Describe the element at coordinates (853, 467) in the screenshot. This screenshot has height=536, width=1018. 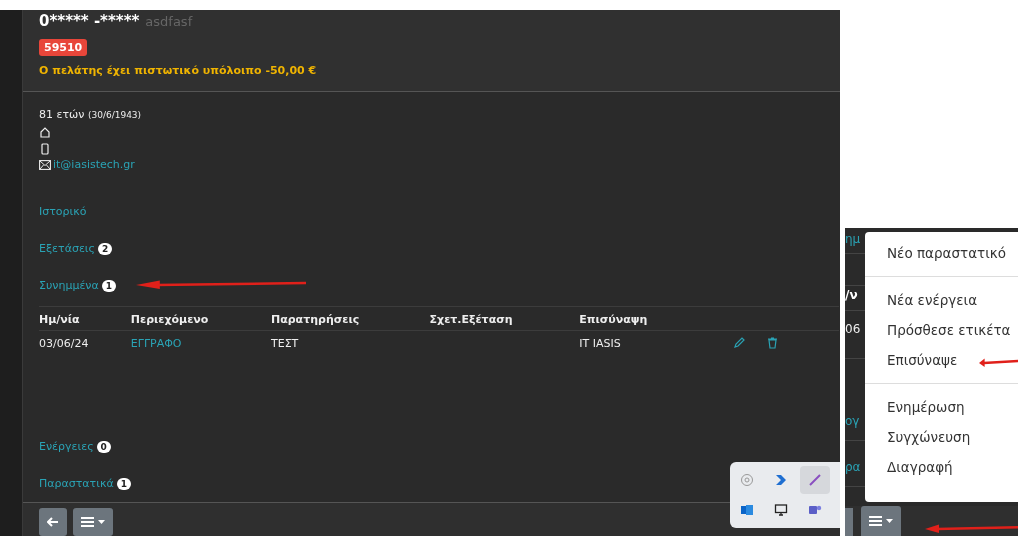
I see `link-fragment: ρα` at that location.